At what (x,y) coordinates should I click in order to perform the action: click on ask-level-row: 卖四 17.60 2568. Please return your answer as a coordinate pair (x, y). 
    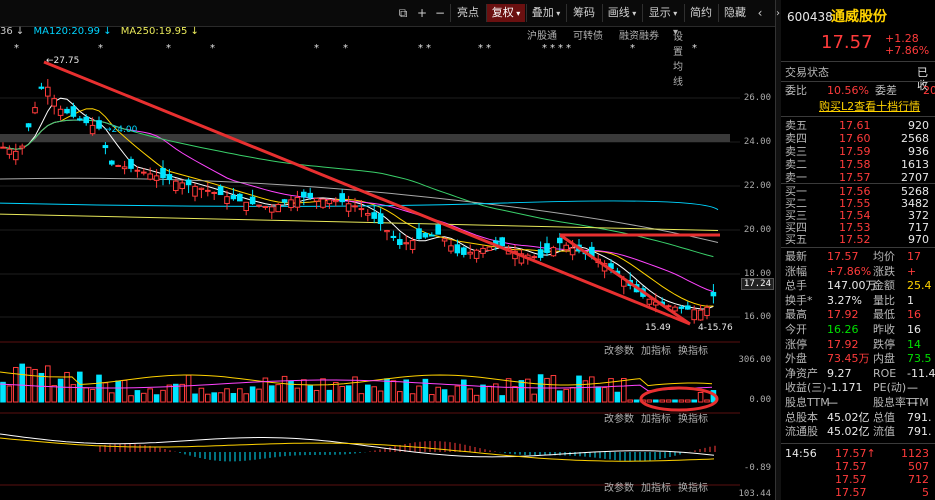
    Looking at the image, I should click on (858, 138).